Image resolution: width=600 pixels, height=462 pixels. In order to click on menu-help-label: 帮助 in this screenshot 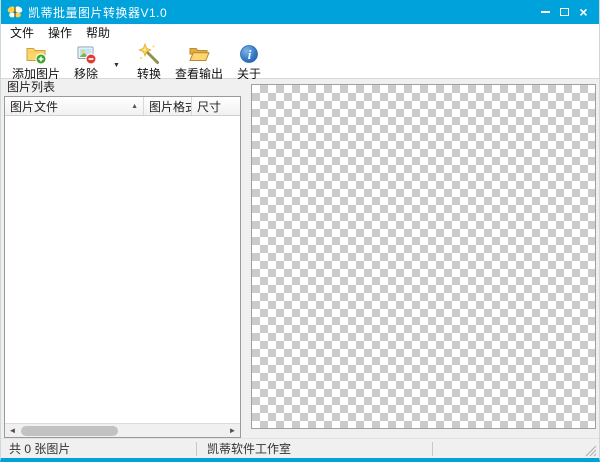, I will do `click(98, 33)`.